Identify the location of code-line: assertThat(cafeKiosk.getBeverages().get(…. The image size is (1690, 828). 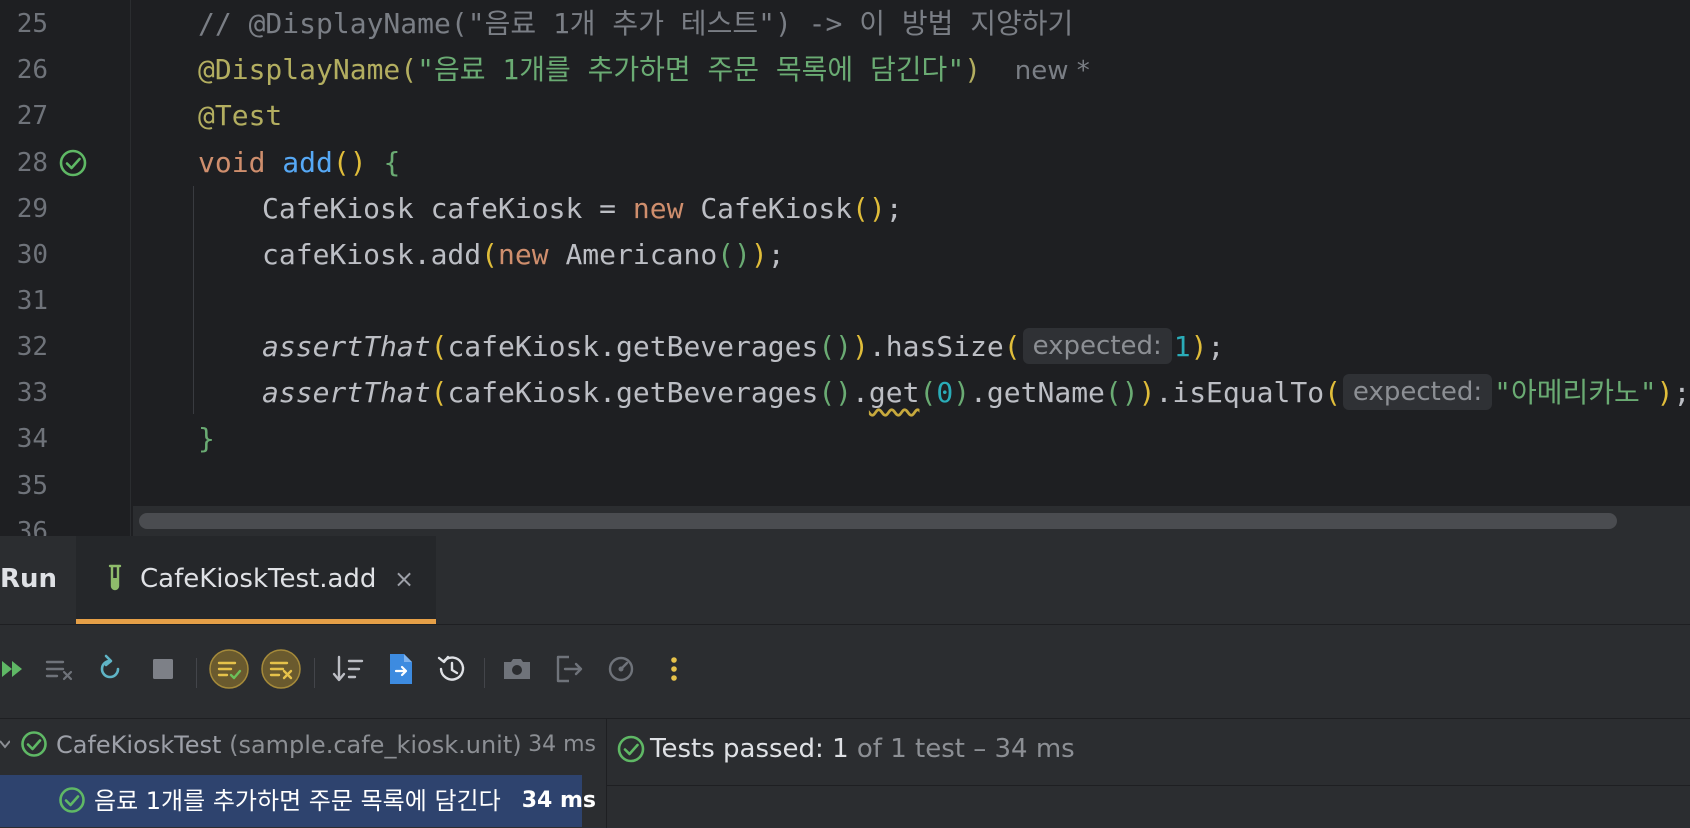
(976, 392).